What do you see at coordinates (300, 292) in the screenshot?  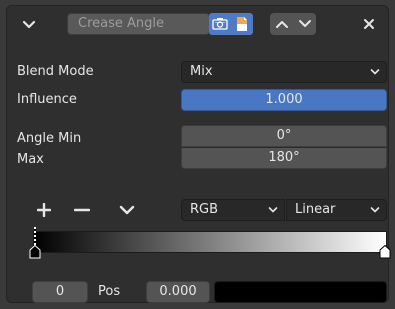 I see `stop-color-swatch` at bounding box center [300, 292].